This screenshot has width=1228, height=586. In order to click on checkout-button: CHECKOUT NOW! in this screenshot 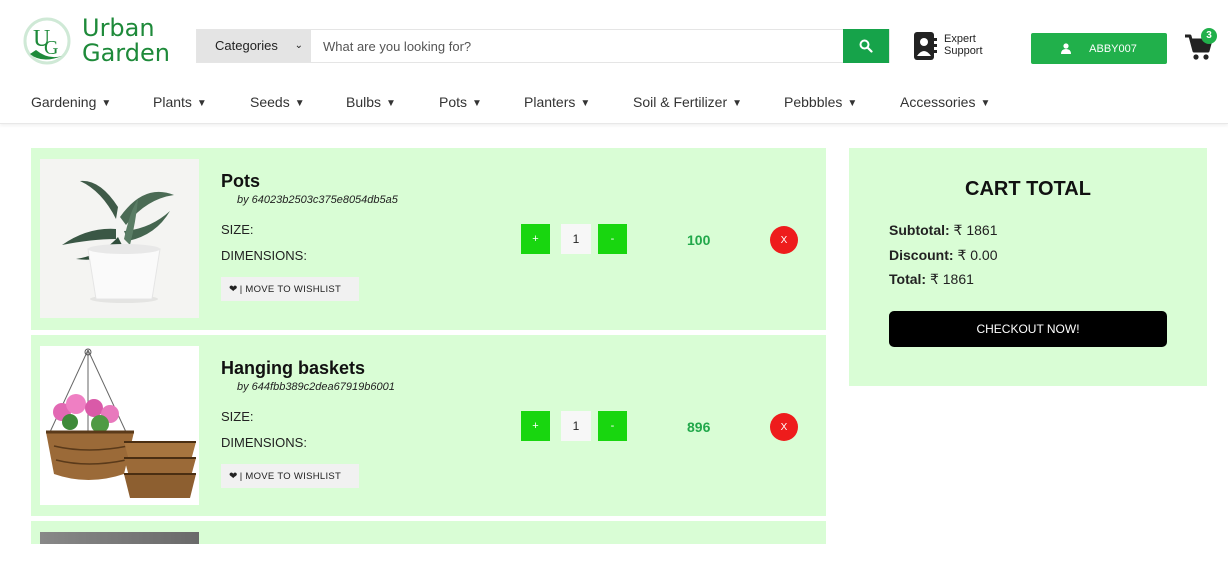, I will do `click(1028, 329)`.